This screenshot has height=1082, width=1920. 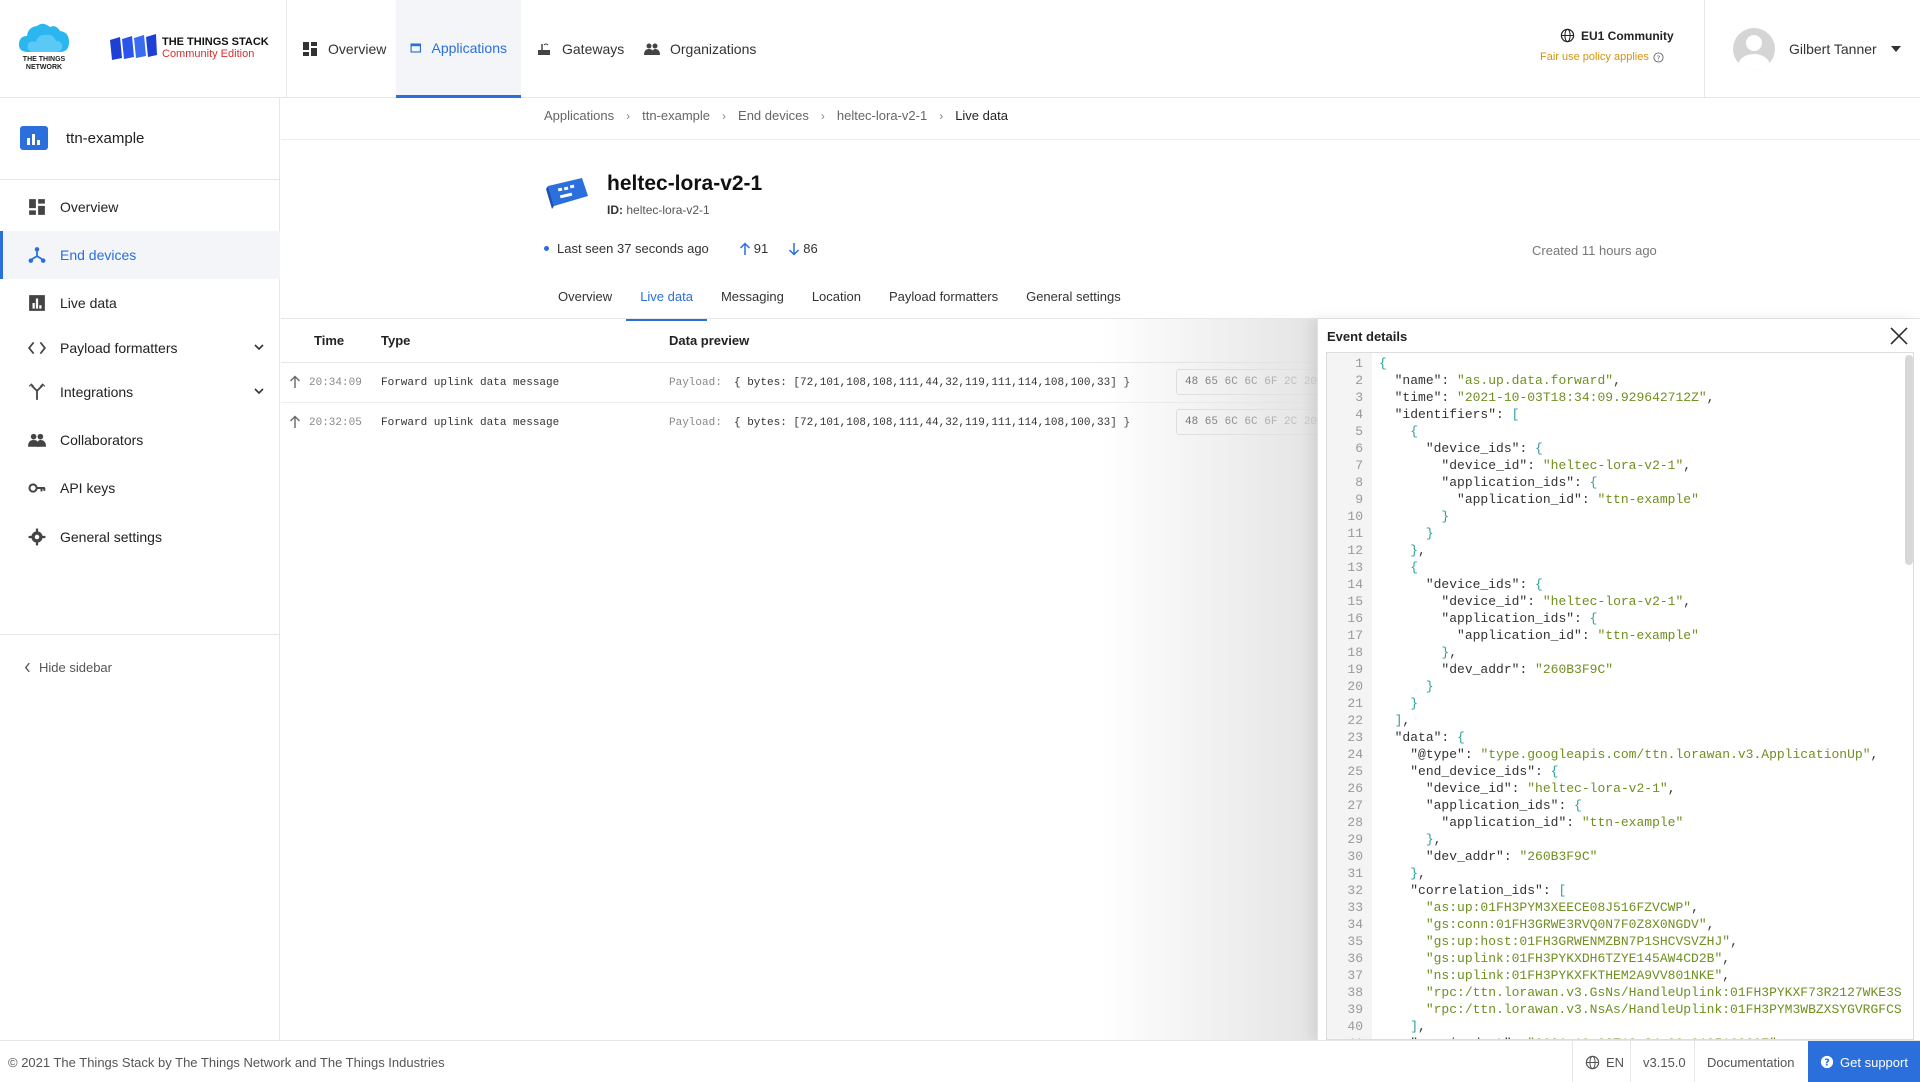 What do you see at coordinates (140, 255) in the screenshot?
I see `sidebar-item-end-devices: End devices` at bounding box center [140, 255].